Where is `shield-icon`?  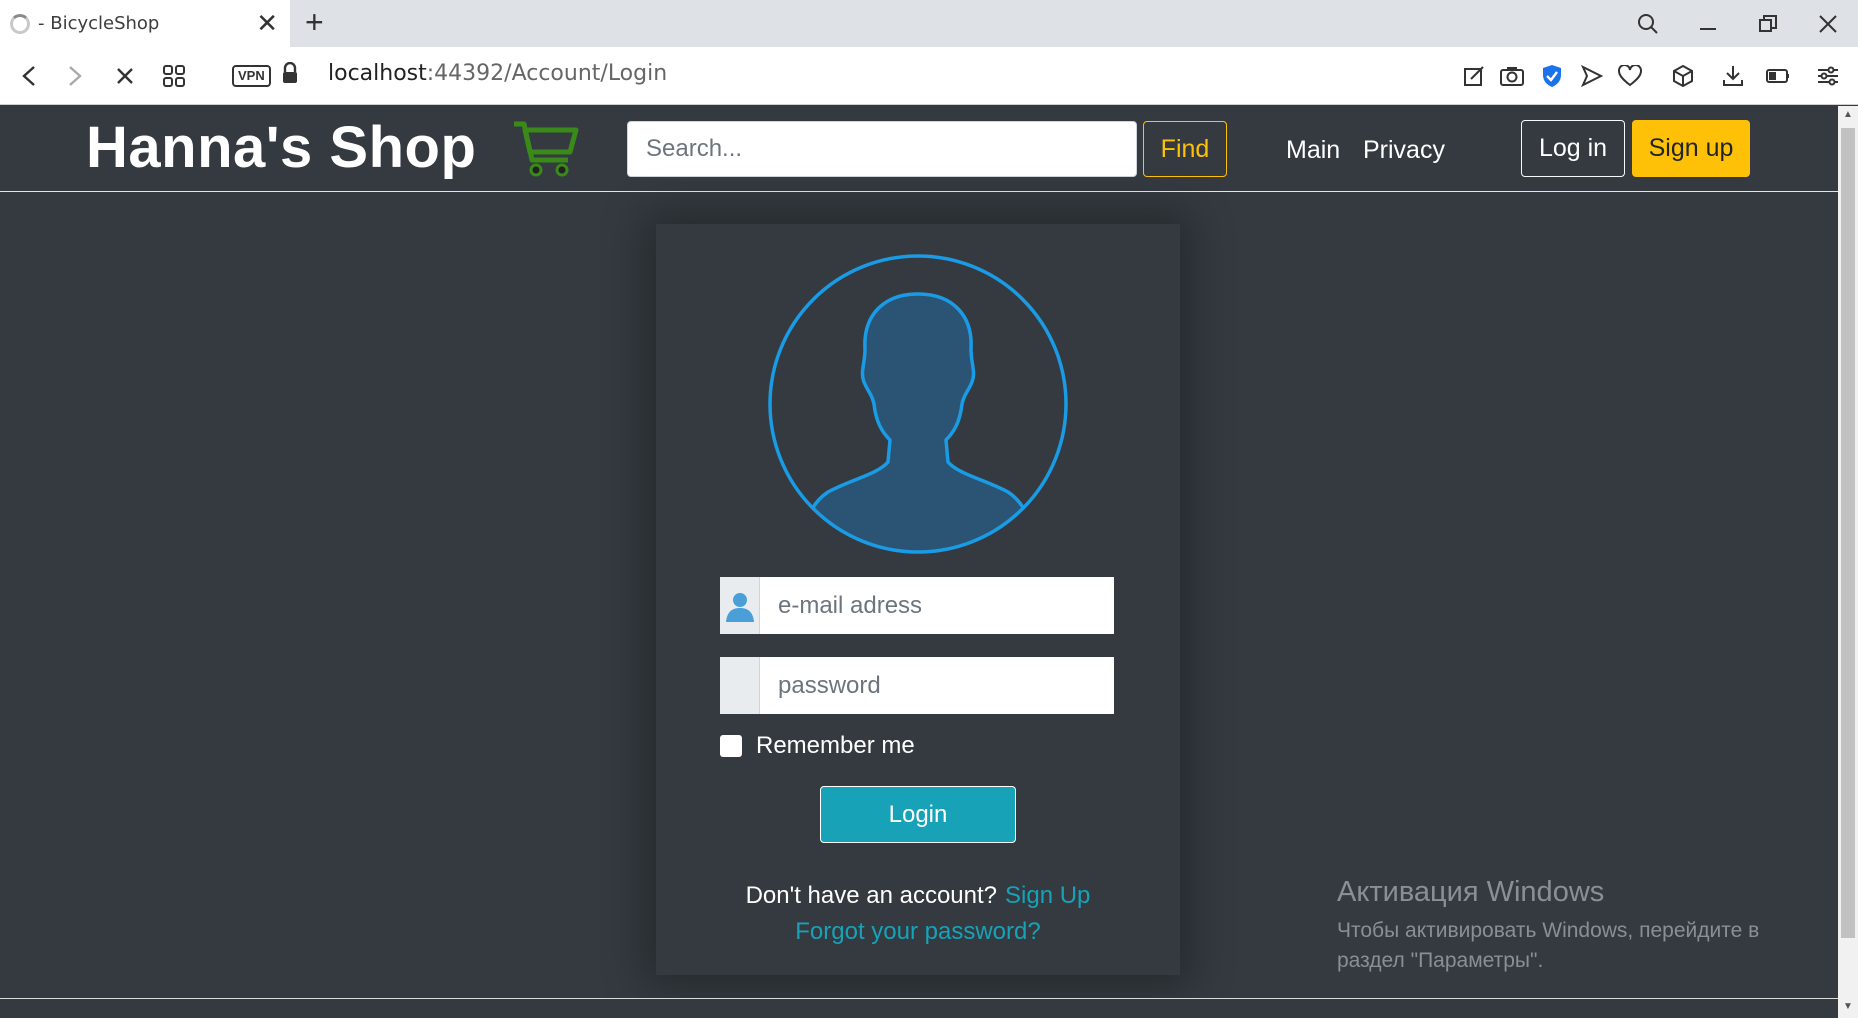 shield-icon is located at coordinates (1552, 76).